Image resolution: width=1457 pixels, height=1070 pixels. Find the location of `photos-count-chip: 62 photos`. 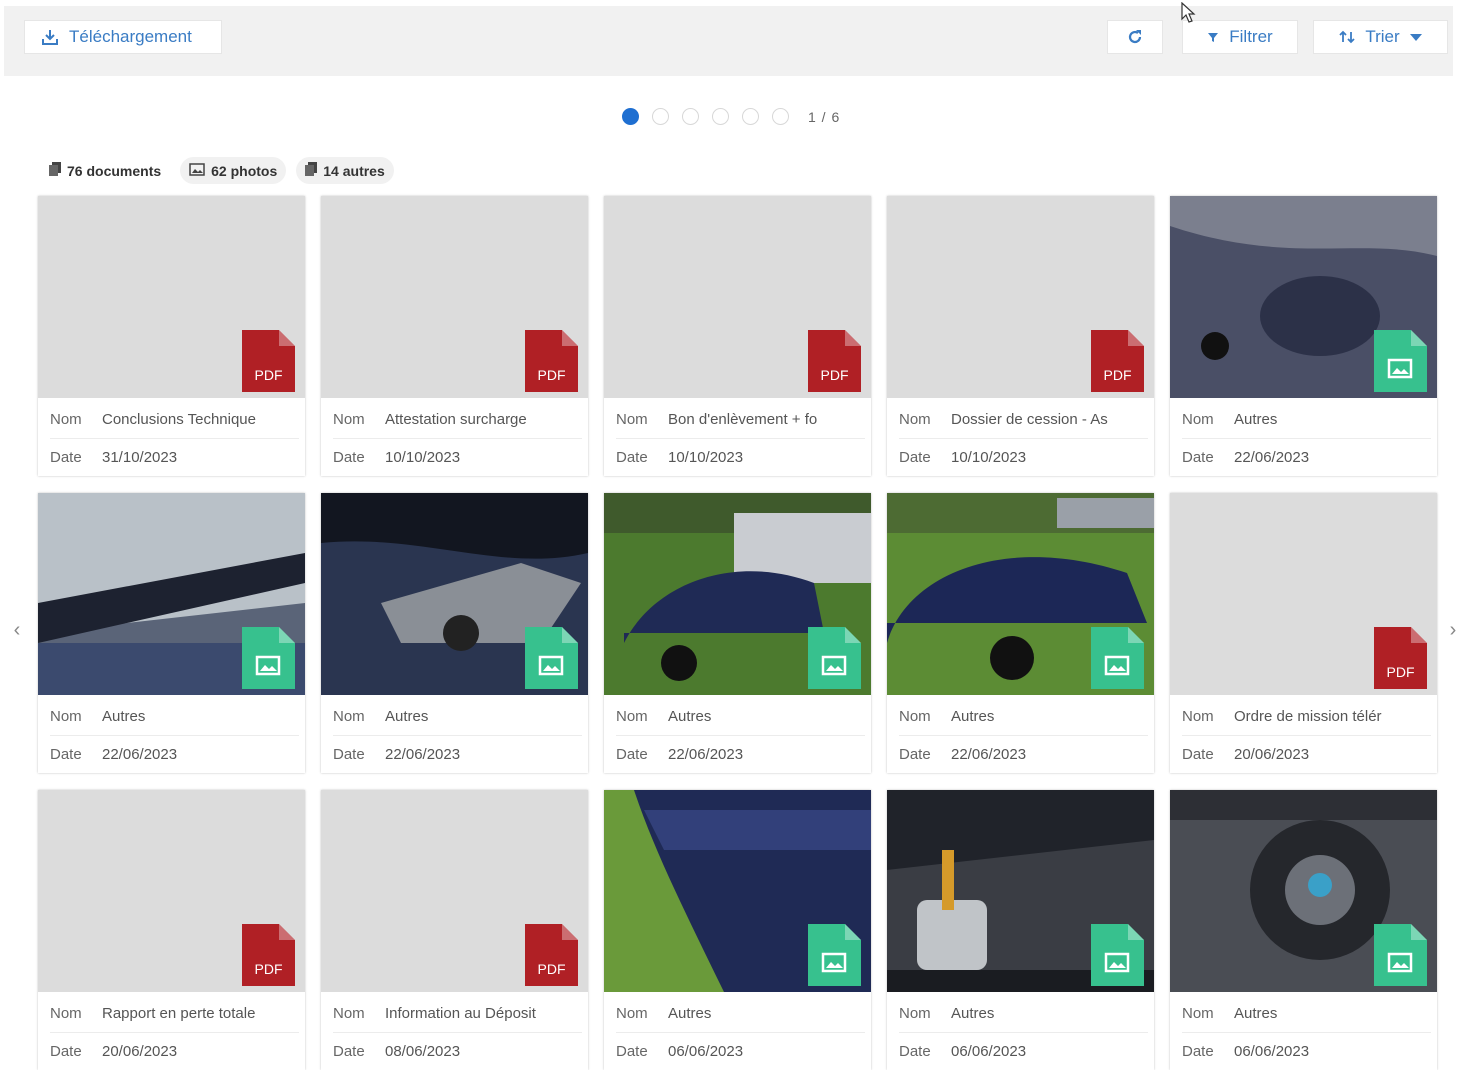

photos-count-chip: 62 photos is located at coordinates (233, 170).